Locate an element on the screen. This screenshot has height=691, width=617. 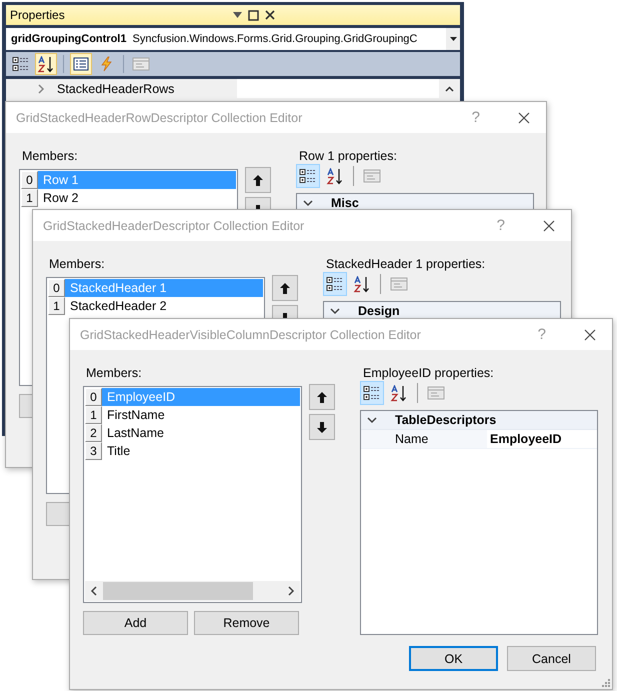
category-name: Misc is located at coordinates (344, 203).